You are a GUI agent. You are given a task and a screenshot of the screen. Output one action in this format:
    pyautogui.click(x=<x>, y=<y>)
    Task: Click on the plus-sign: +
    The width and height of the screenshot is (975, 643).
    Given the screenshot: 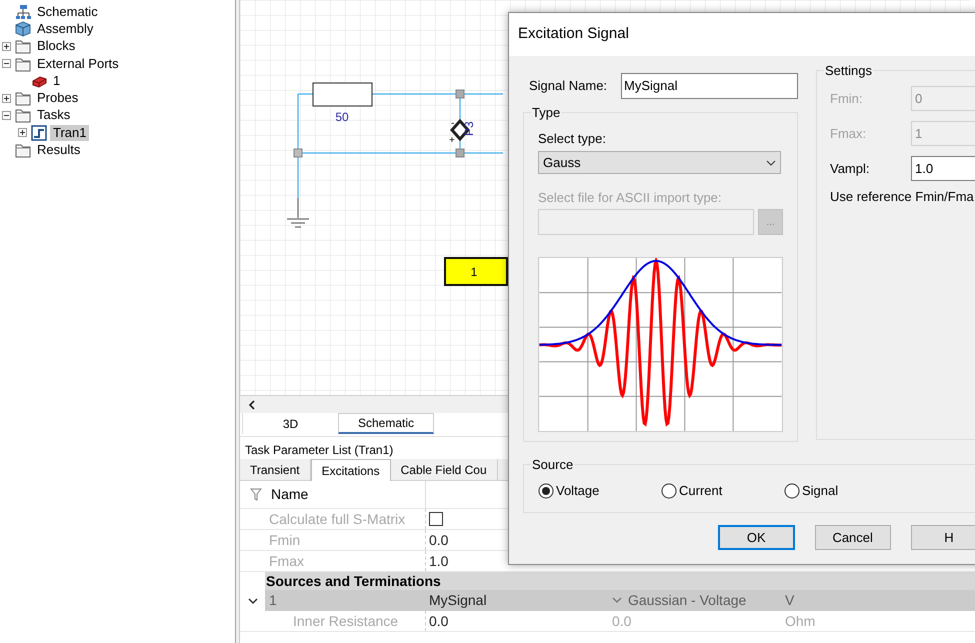 What is the action you would take?
    pyautogui.click(x=452, y=140)
    